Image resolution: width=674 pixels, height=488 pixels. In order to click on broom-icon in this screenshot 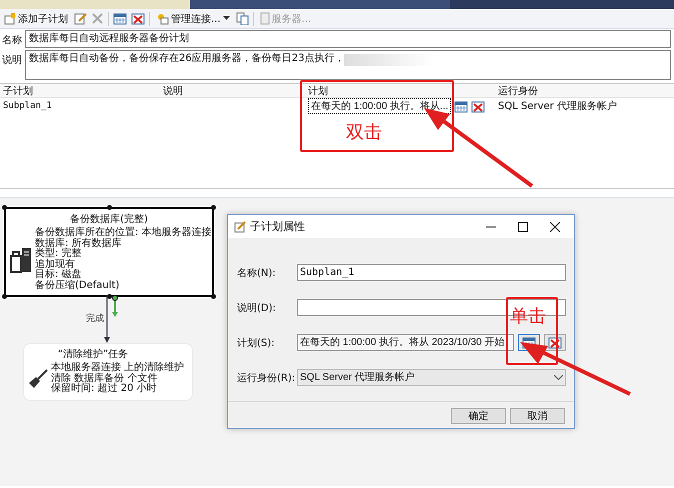, I will do `click(38, 378)`.